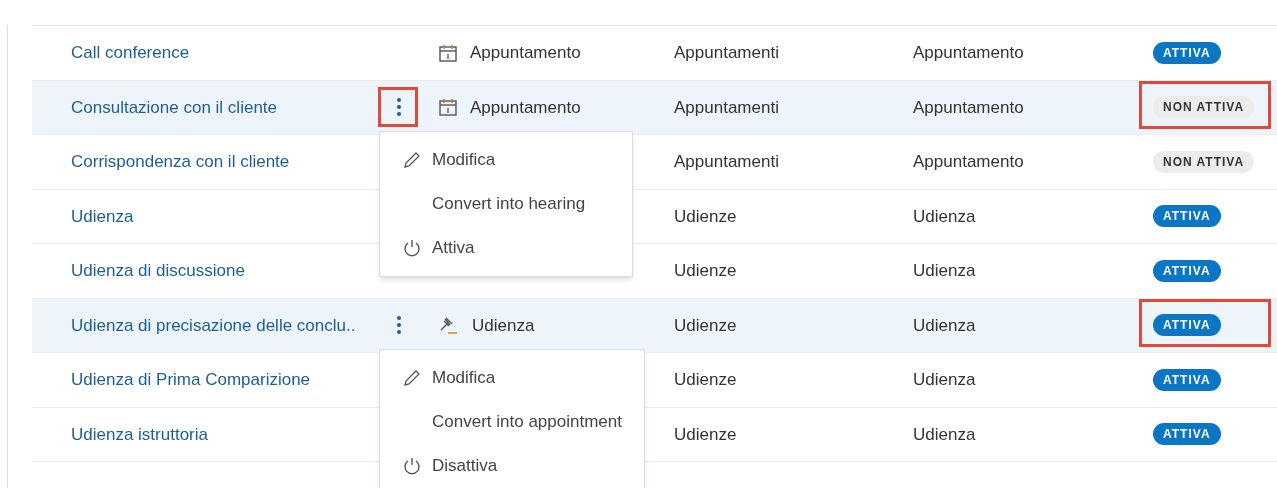 This screenshot has width=1277, height=488. What do you see at coordinates (449, 325) in the screenshot?
I see `gavel-icon` at bounding box center [449, 325].